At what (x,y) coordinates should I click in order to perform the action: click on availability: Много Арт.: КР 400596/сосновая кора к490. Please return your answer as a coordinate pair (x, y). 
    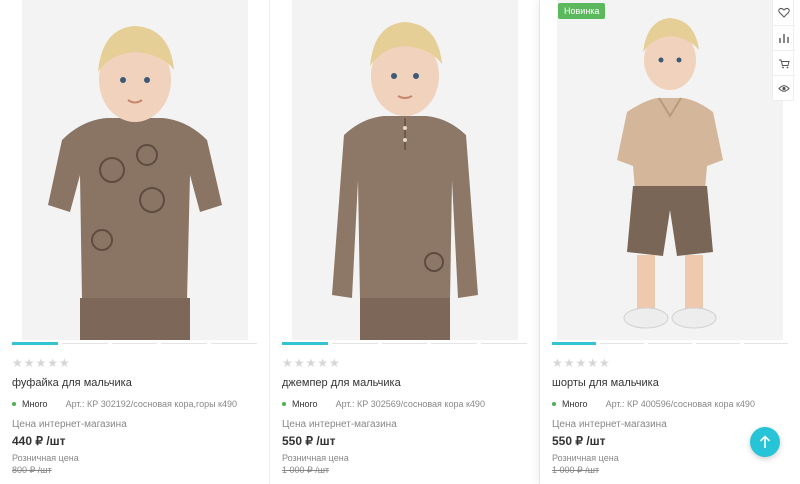
    Looking at the image, I should click on (670, 404).